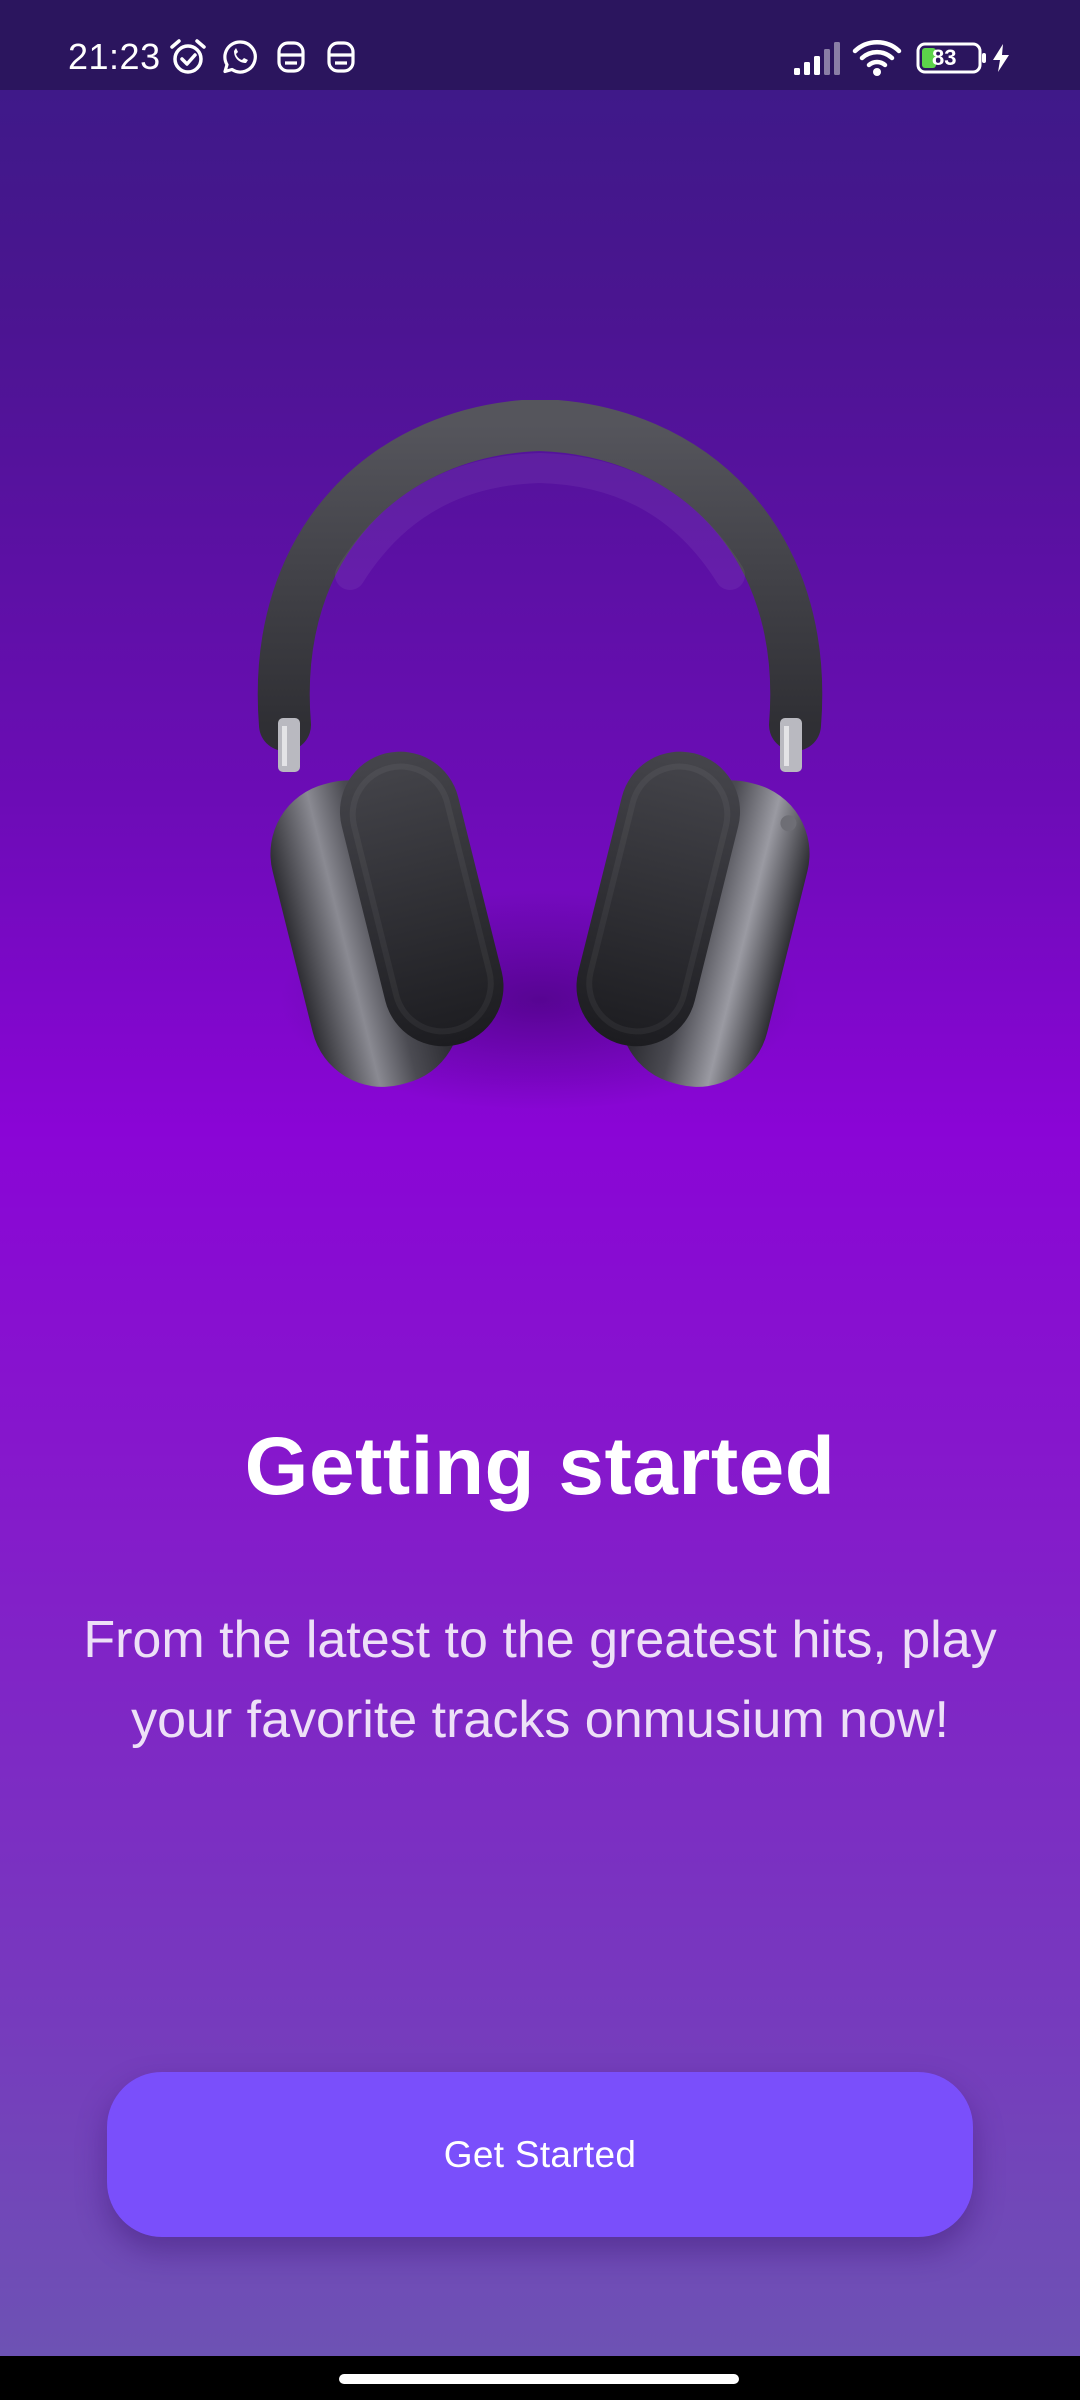  I want to click on status-time: 21:23, so click(114, 56).